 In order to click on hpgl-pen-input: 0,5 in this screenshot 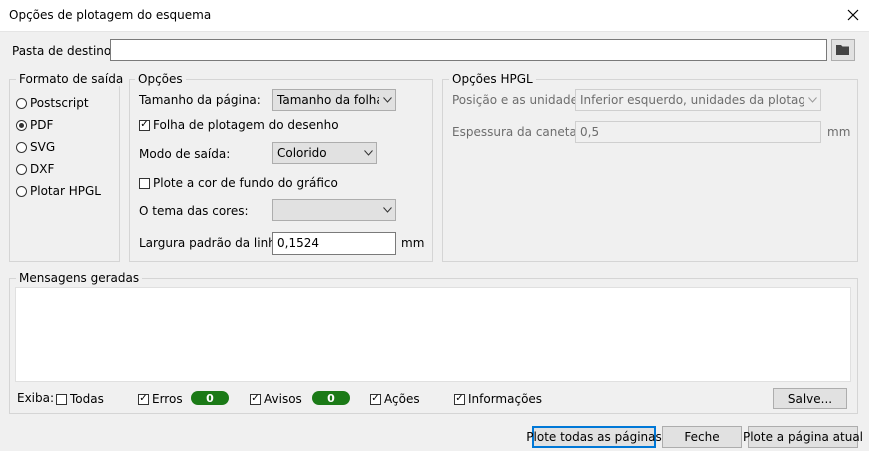, I will do `click(698, 132)`.